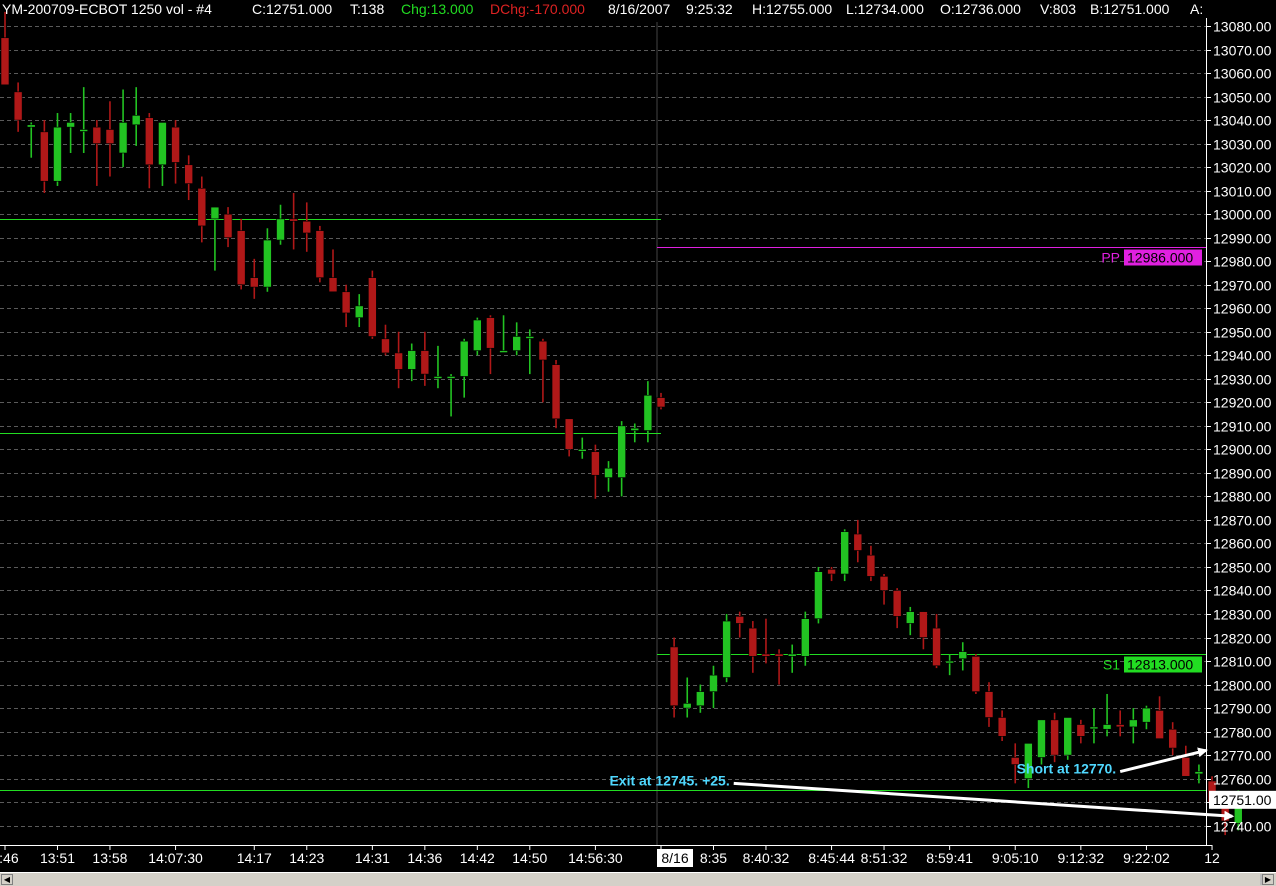 The height and width of the screenshot is (886, 1276). What do you see at coordinates (1242, 686) in the screenshot?
I see `y-tick-label: 12800.00` at bounding box center [1242, 686].